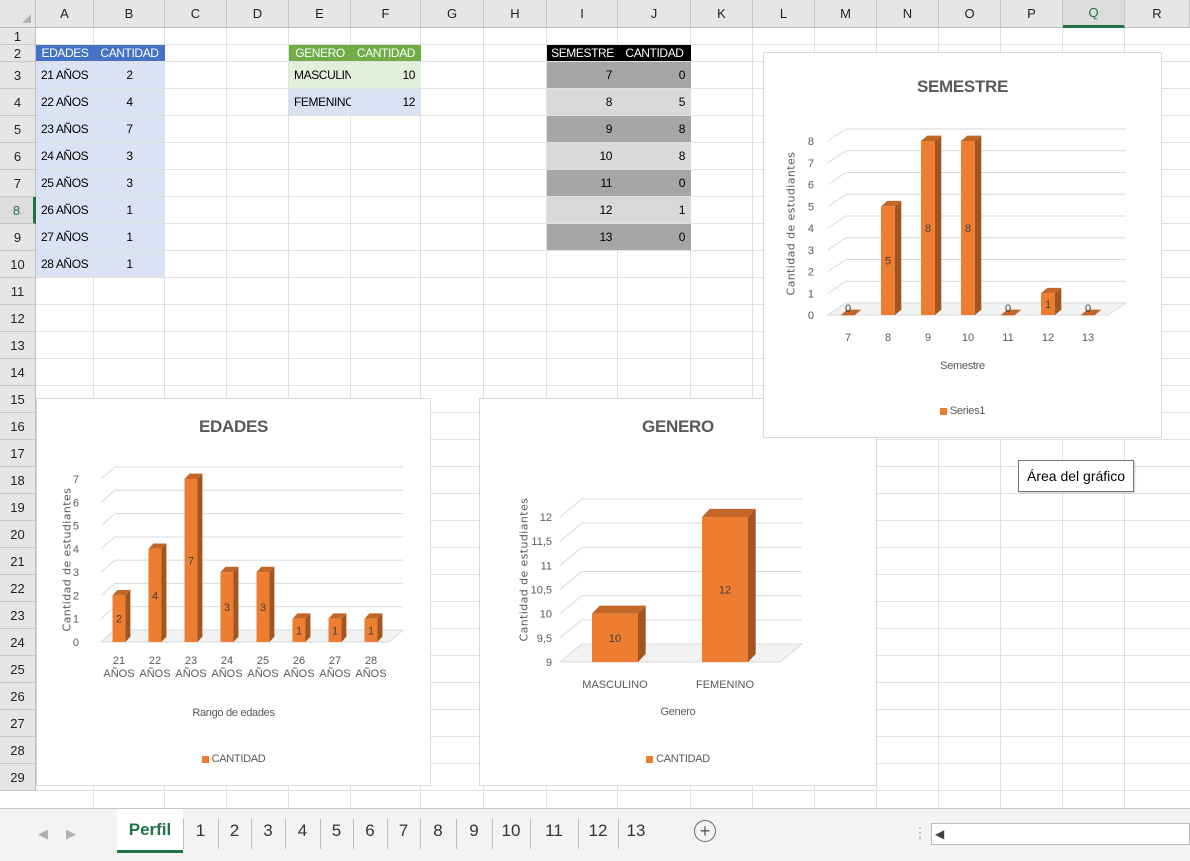 Image resolution: width=1190 pixels, height=861 pixels. What do you see at coordinates (18, 345) in the screenshot?
I see `row-header-13: 13` at bounding box center [18, 345].